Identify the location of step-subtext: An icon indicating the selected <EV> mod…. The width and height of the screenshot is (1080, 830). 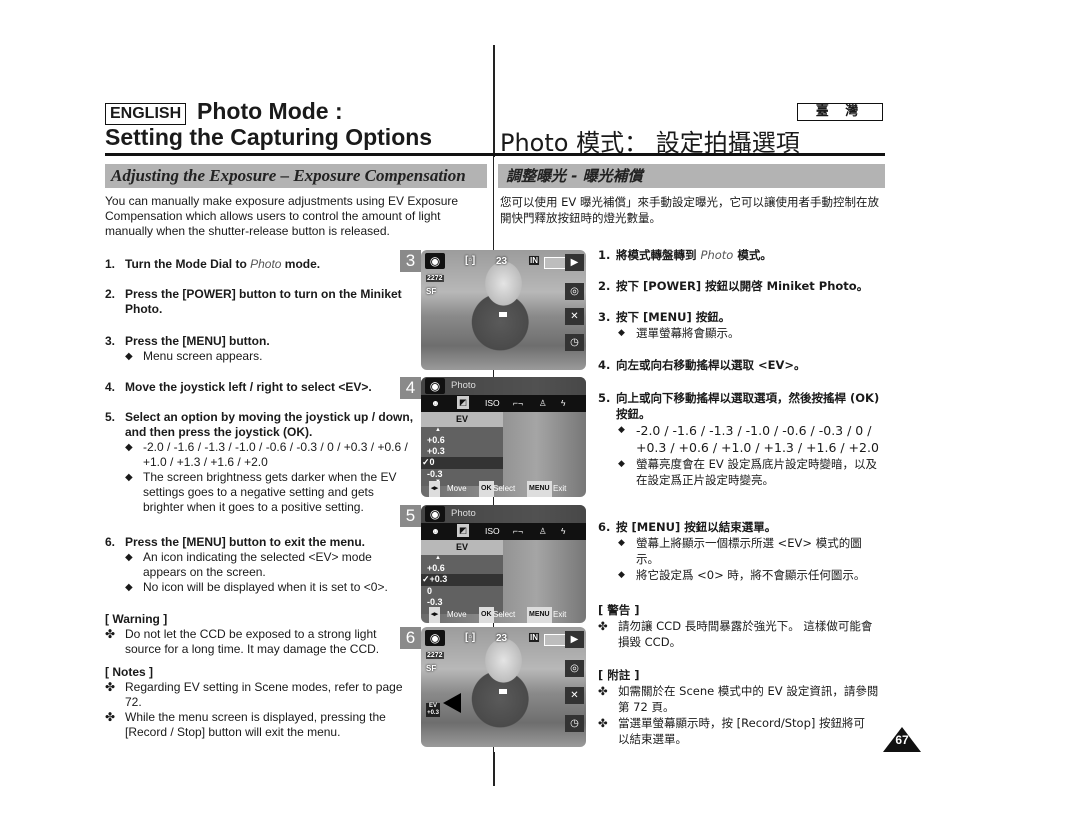
(257, 564).